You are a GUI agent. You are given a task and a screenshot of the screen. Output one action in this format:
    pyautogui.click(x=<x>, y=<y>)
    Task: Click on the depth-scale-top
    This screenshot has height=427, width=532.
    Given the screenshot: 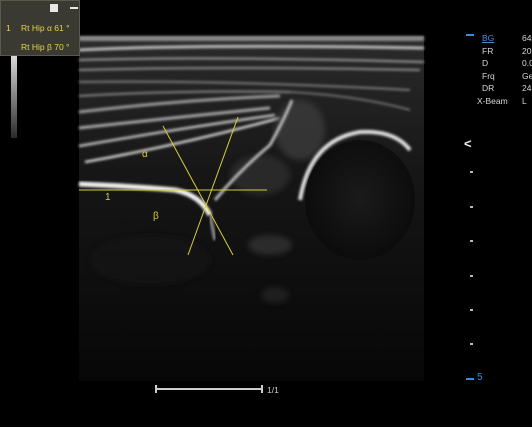 What is the action you would take?
    pyautogui.click(x=470, y=35)
    